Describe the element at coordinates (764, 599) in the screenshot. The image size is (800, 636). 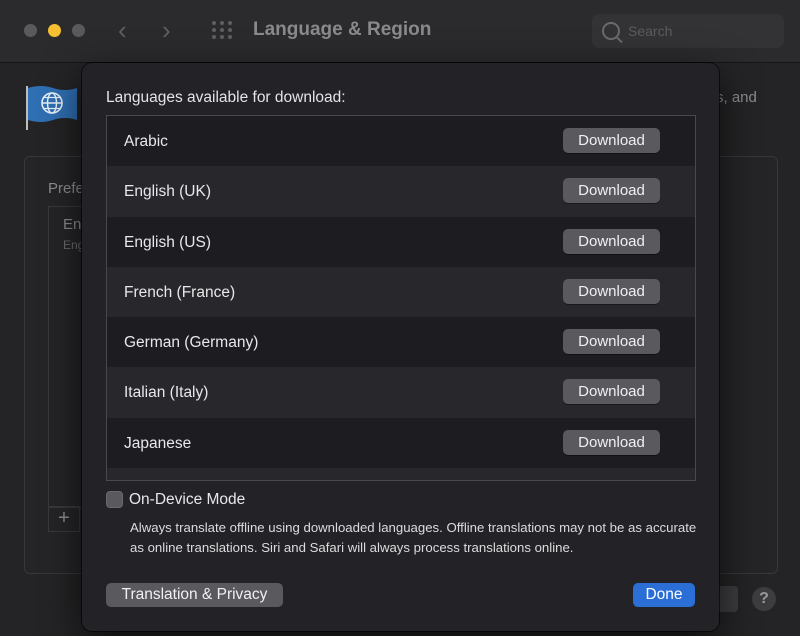
I see `help-icon: ?` at that location.